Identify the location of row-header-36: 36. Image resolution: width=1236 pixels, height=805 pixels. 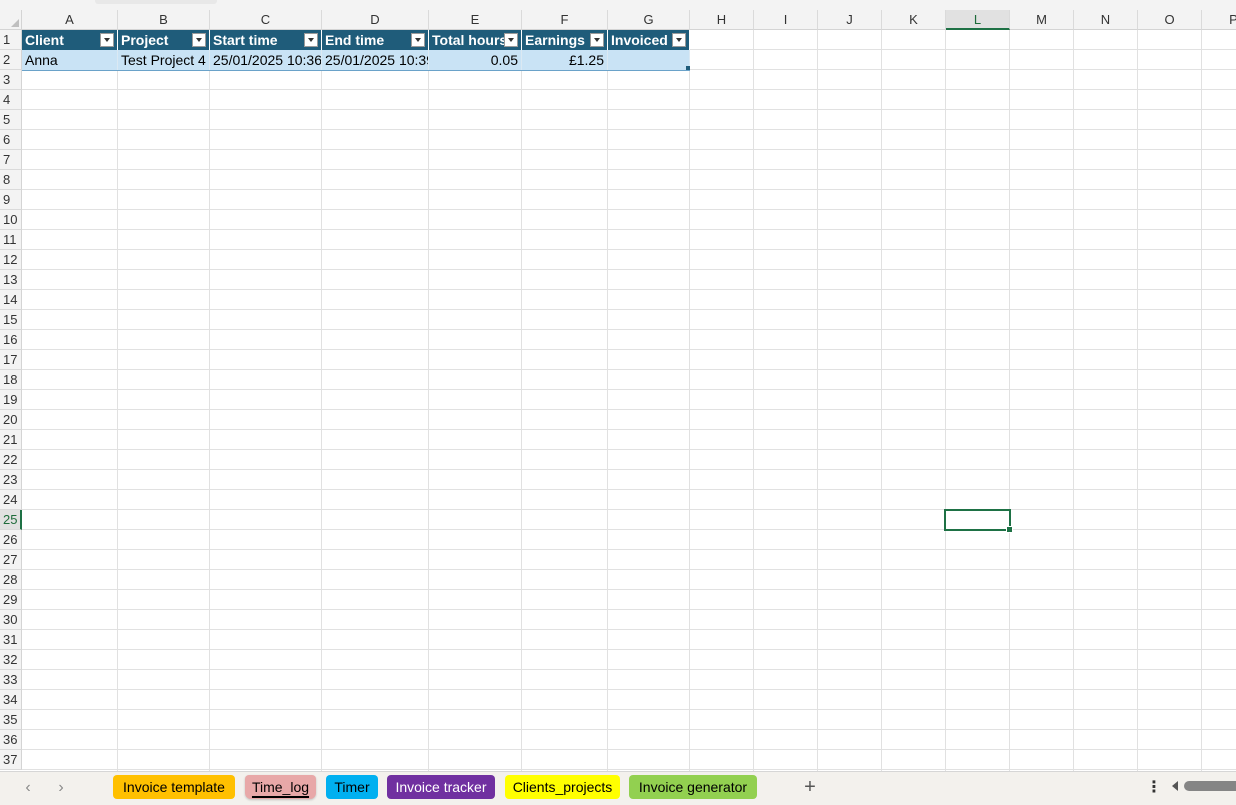
(11, 740).